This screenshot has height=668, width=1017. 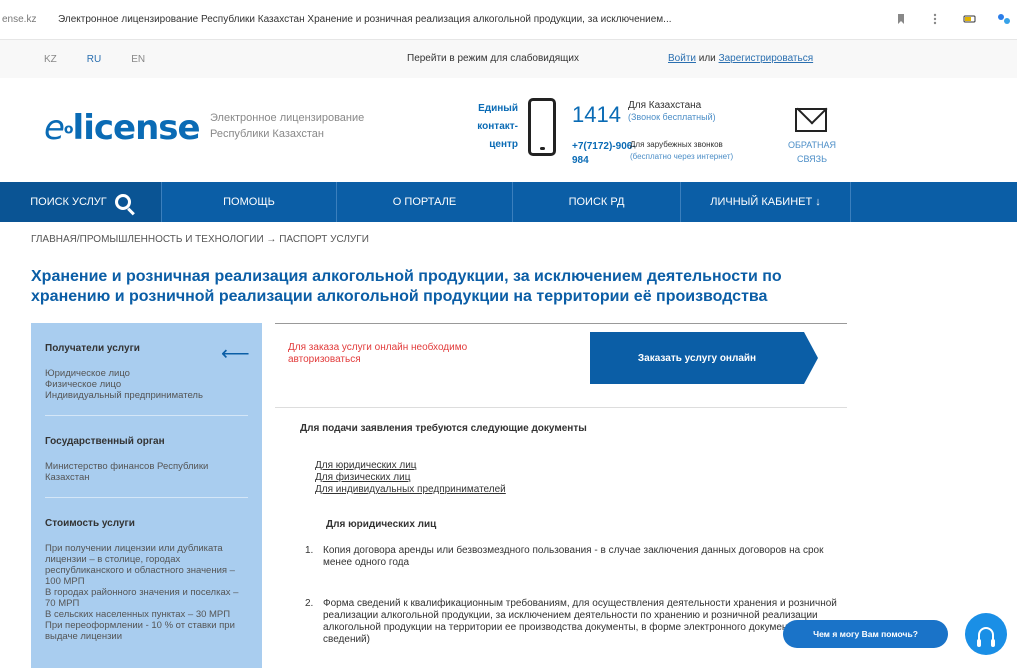 What do you see at coordinates (766, 202) in the screenshot?
I see `nav-cabinet: ЛИЧНЫЙ КАБИНЕТ ↓` at bounding box center [766, 202].